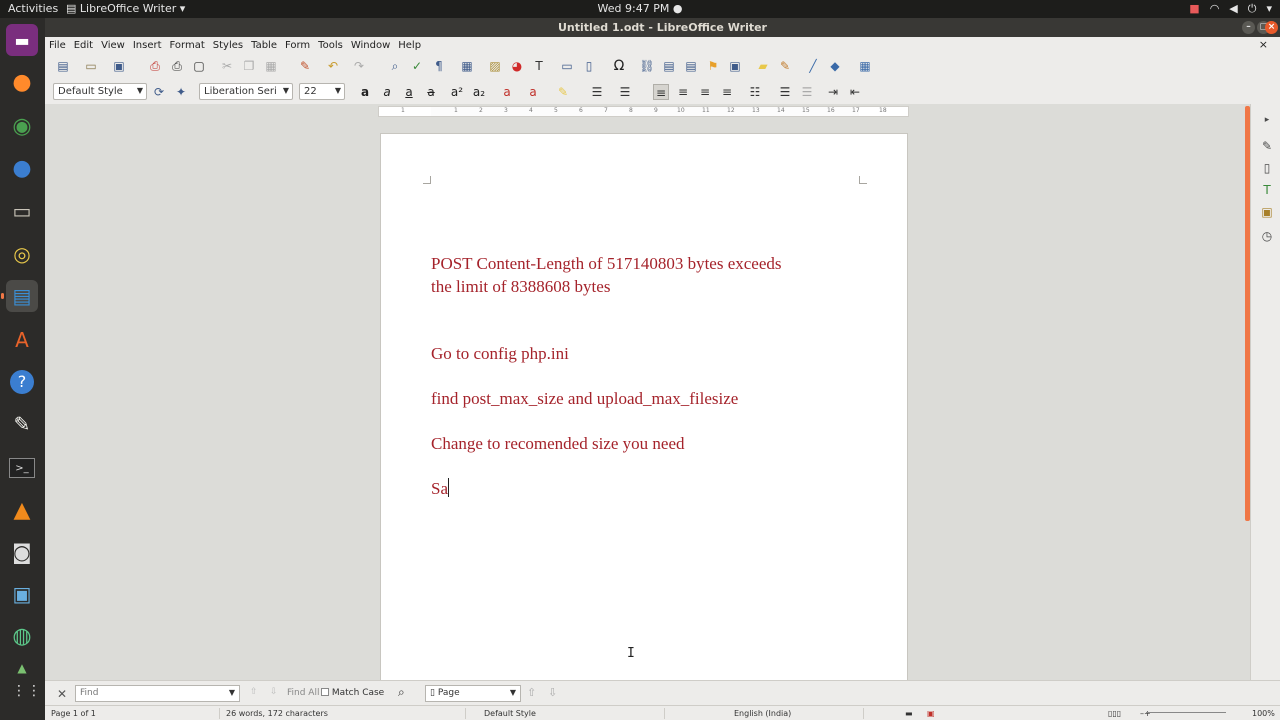  What do you see at coordinates (264, 45) in the screenshot?
I see `menu-table: Table` at bounding box center [264, 45].